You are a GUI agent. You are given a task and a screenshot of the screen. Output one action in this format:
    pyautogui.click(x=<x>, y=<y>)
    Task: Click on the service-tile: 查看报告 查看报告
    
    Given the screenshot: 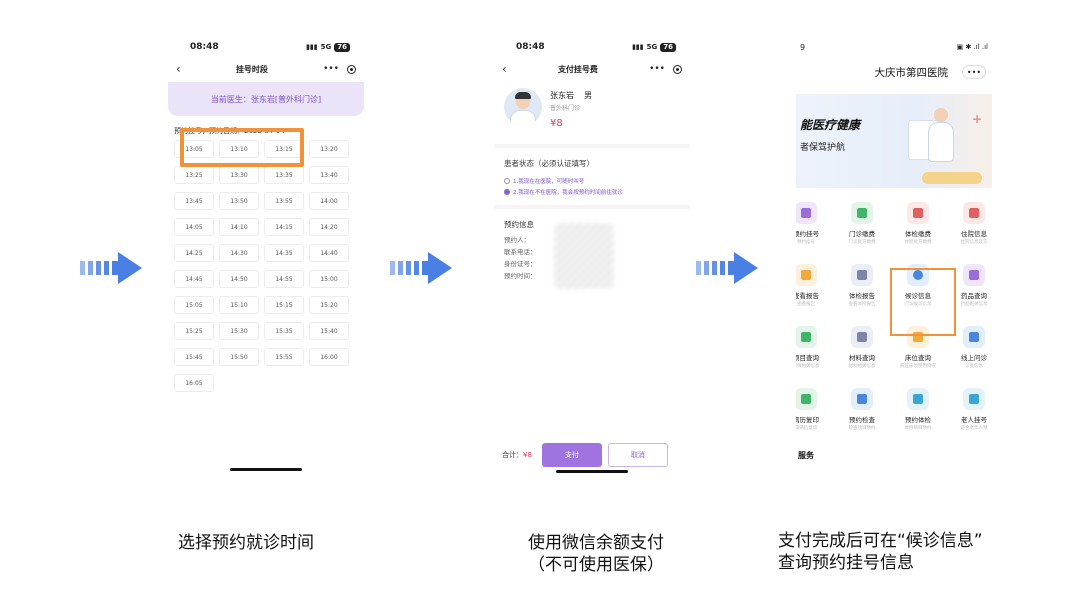 What is the action you would take?
    pyautogui.click(x=815, y=290)
    